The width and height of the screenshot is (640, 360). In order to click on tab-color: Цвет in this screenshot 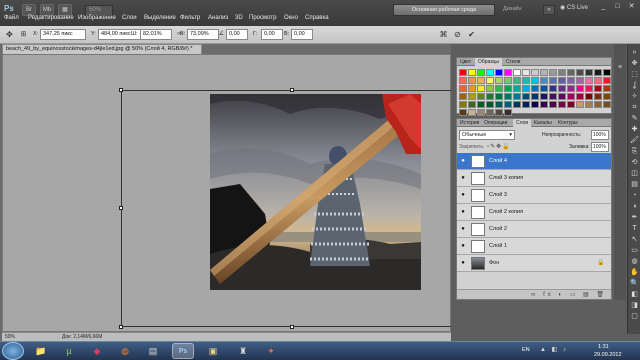, I will do `click(465, 62)`.